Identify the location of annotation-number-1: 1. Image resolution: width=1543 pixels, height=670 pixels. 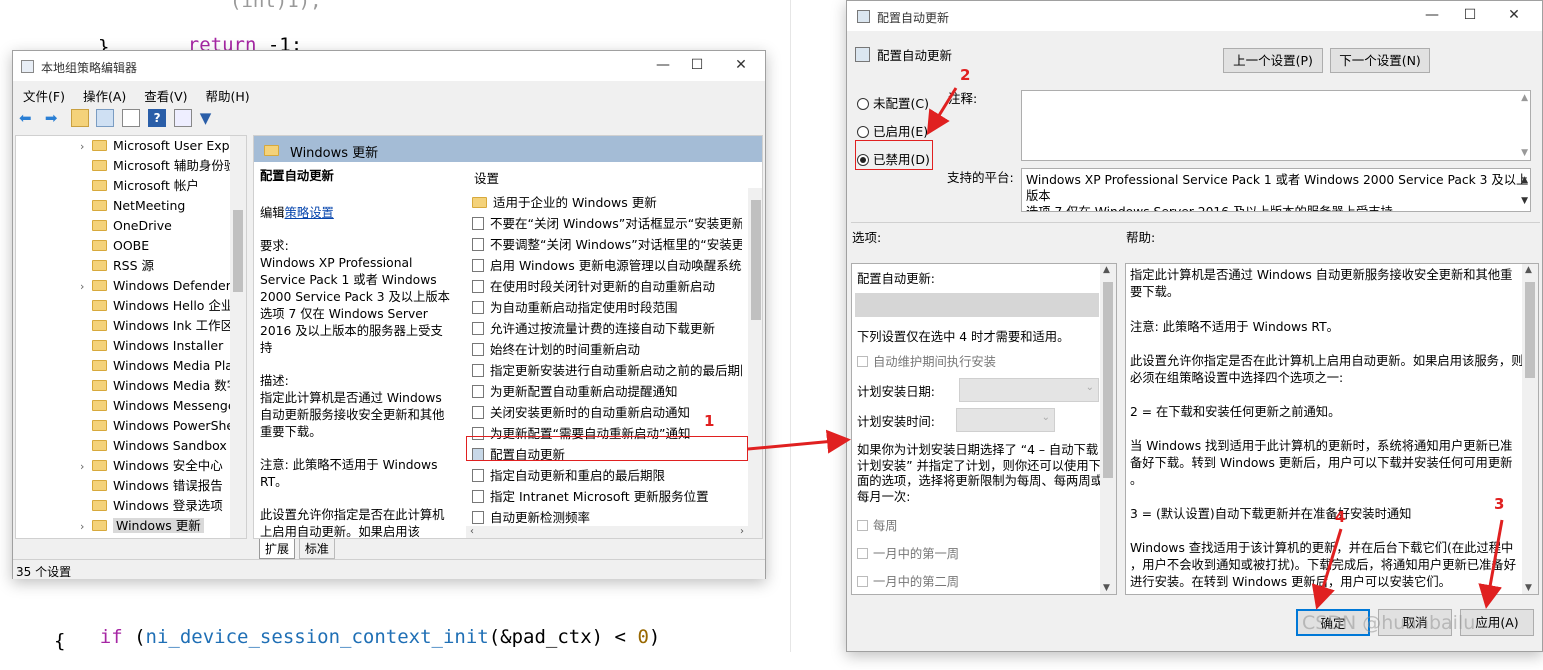
(709, 421).